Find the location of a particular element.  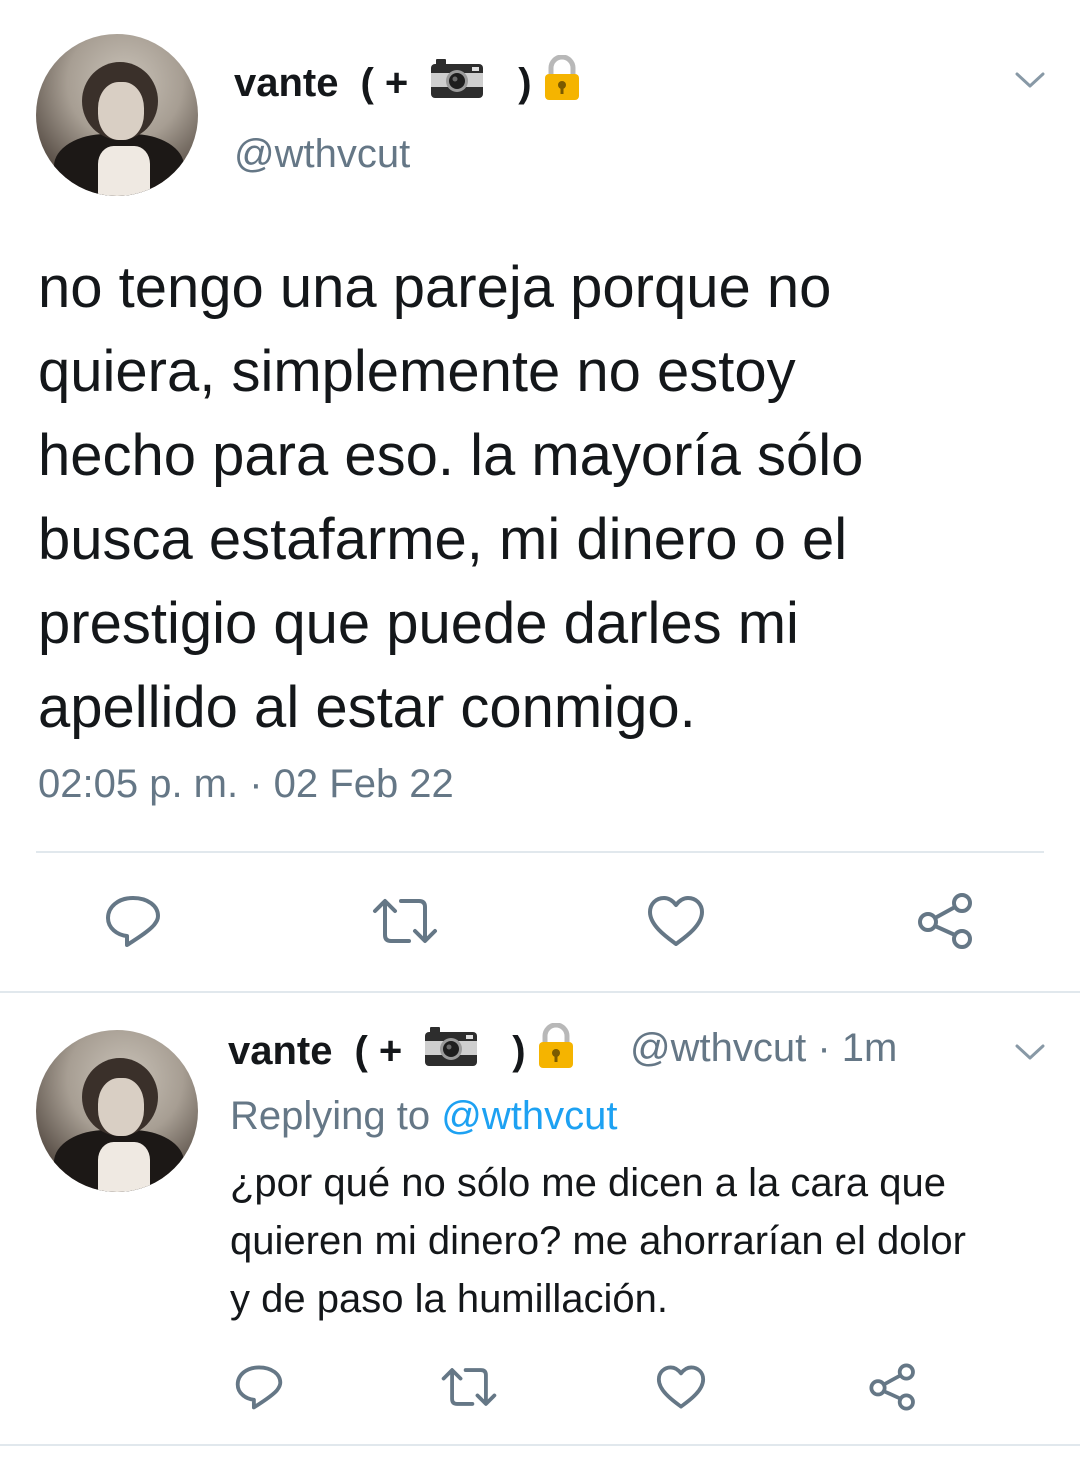

reply-avatar is located at coordinates (117, 1111).